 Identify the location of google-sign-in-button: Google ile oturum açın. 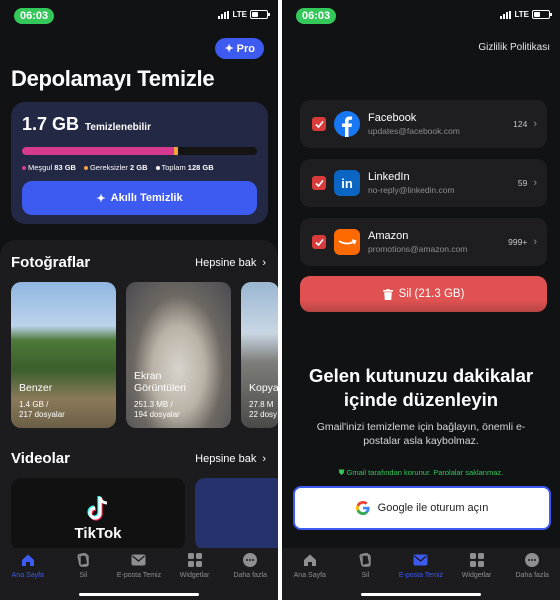
(422, 508).